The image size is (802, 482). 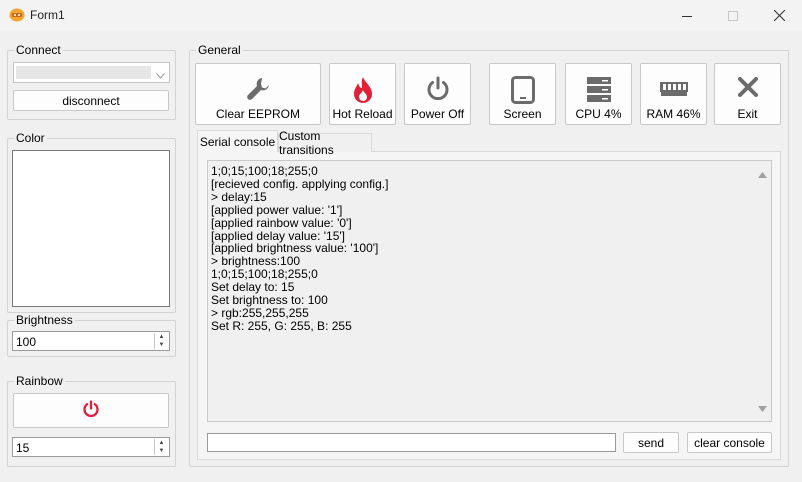 I want to click on power-off-label: Power Off, so click(x=437, y=114).